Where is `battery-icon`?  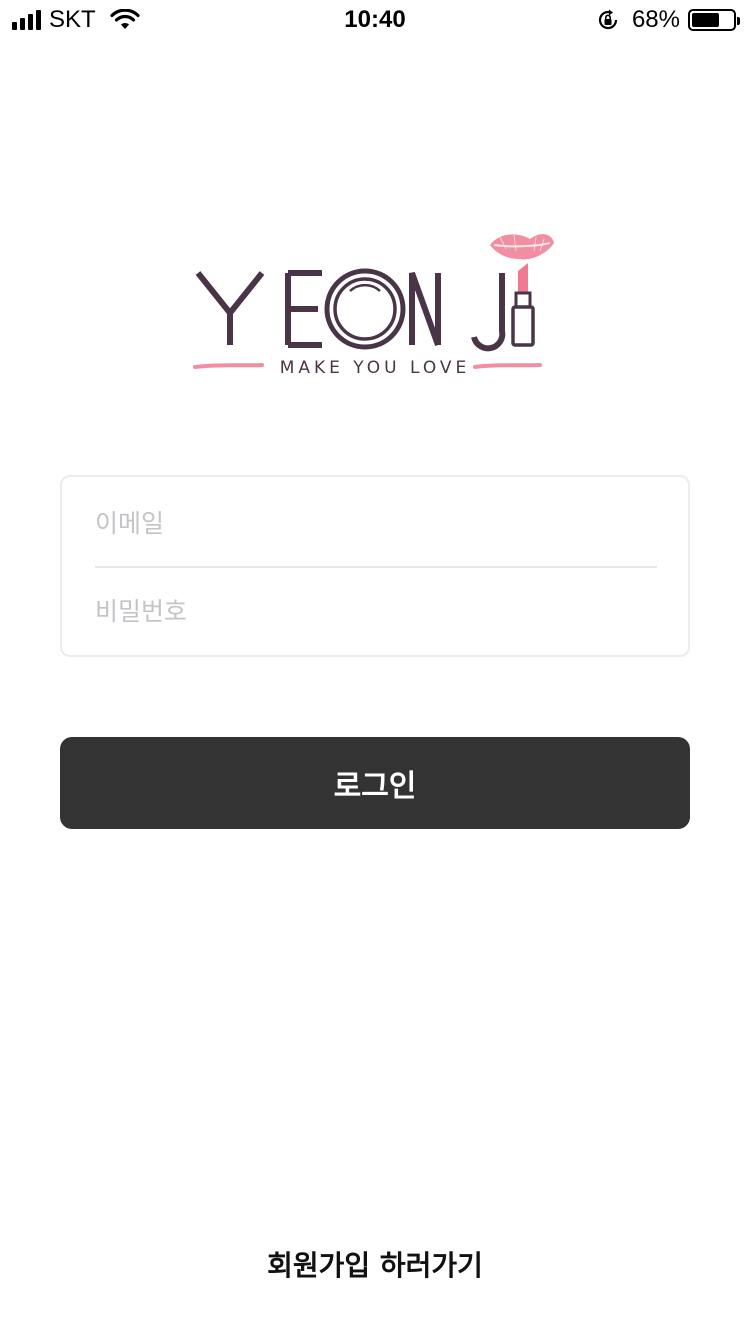 battery-icon is located at coordinates (714, 20).